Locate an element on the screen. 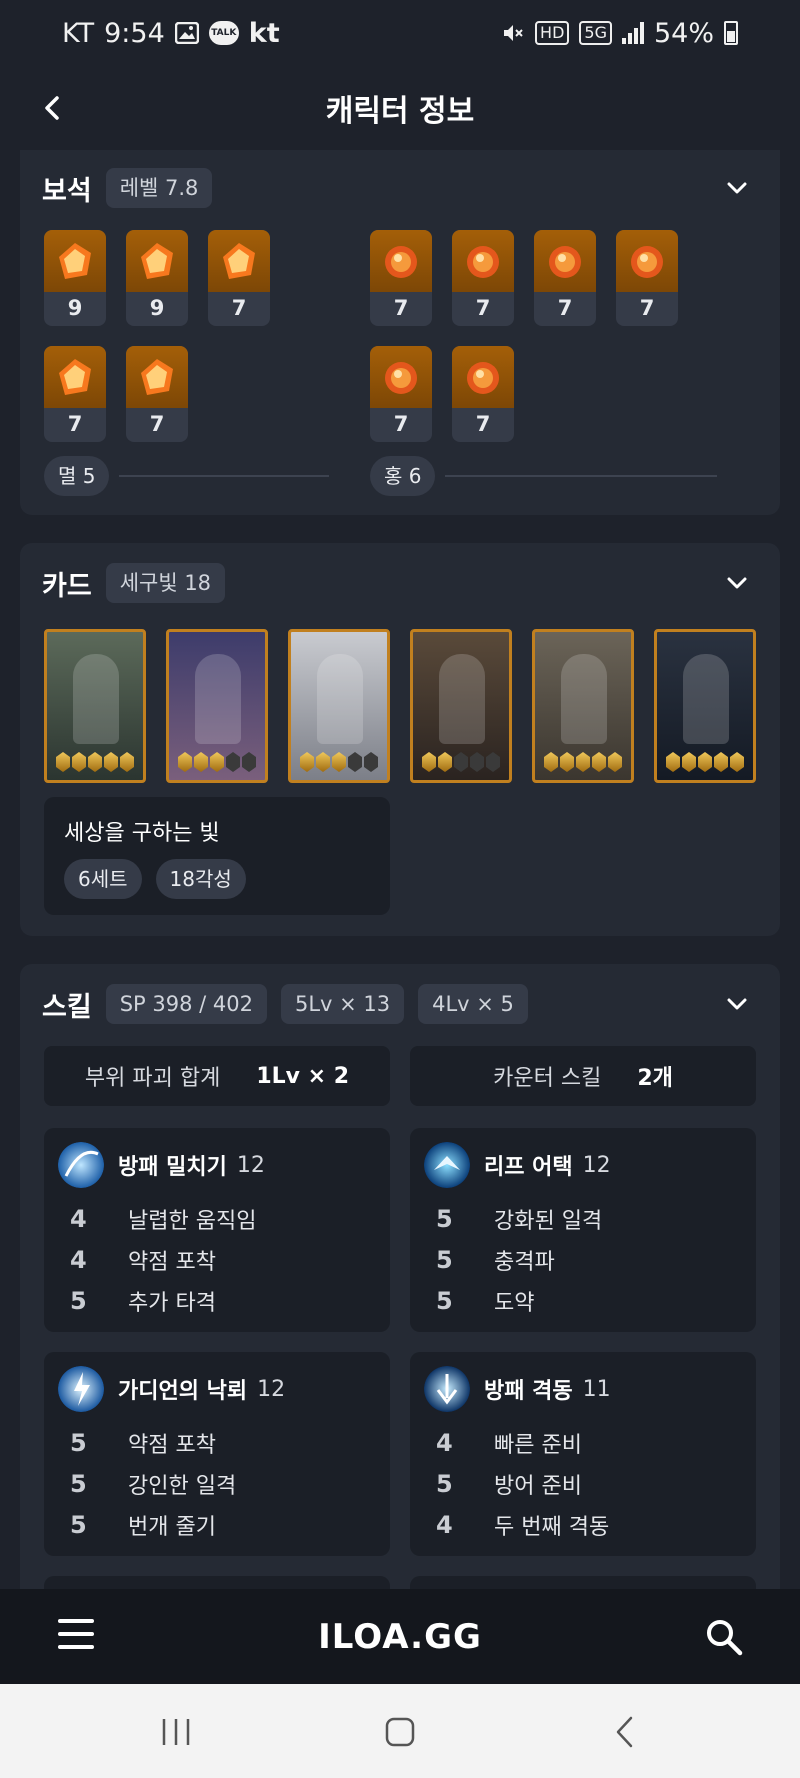  skill-card: 방패 격동 11 4 빠른 준비 5 방어 준비 4 두 번째 격동 is located at coordinates (583, 1454).